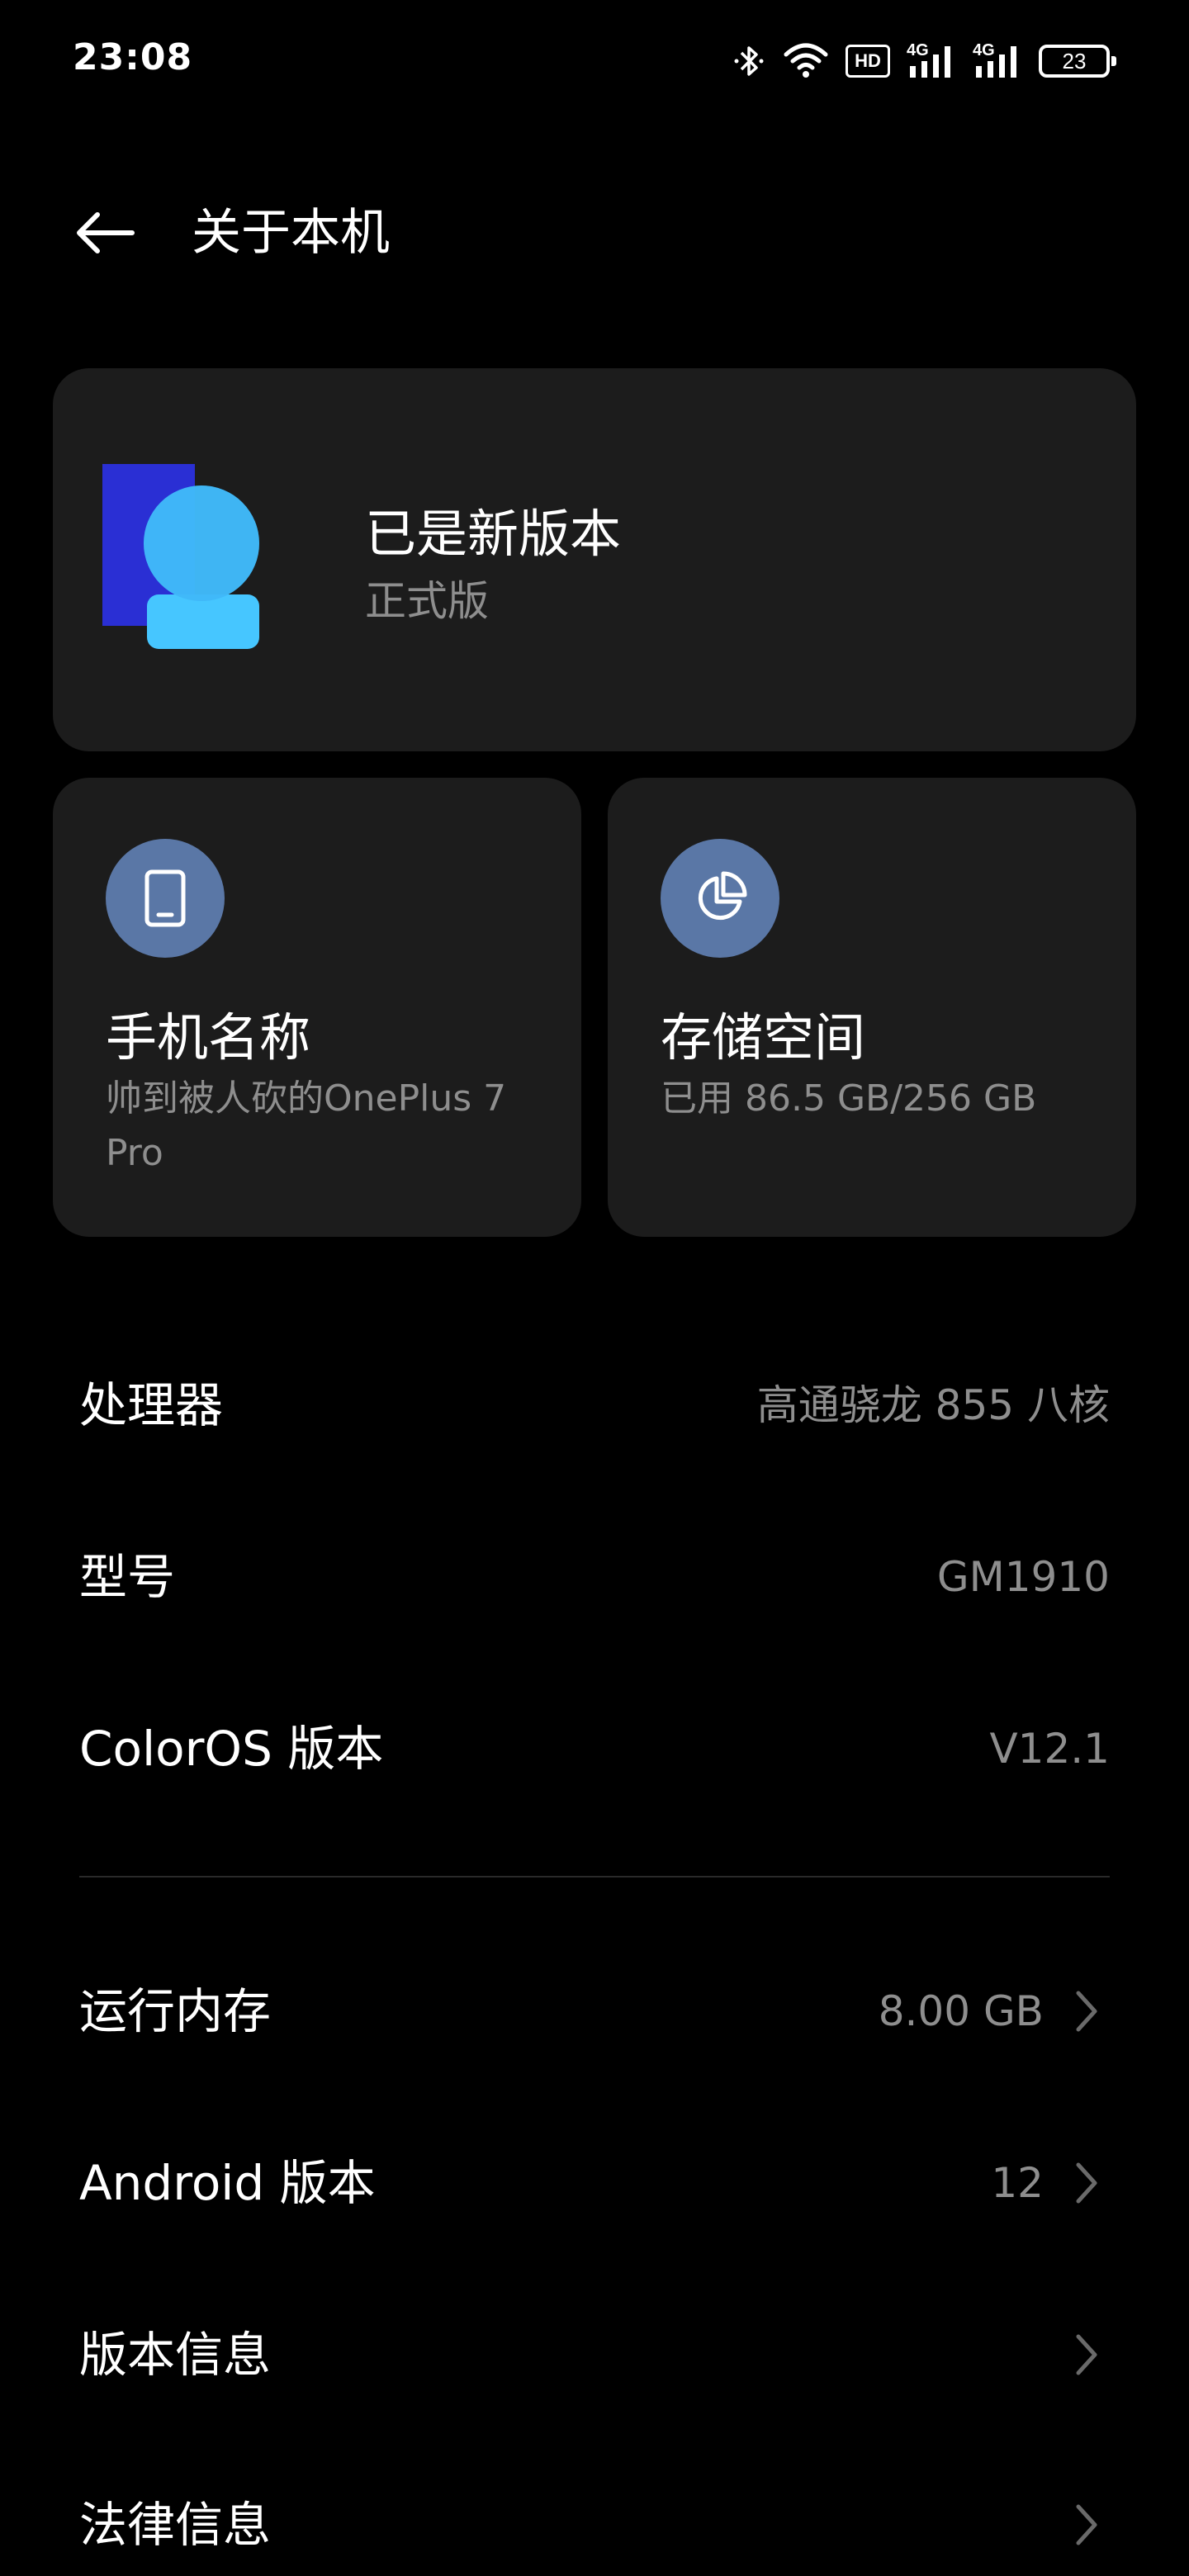 This screenshot has width=1189, height=2576. I want to click on wifi-icon, so click(806, 61).